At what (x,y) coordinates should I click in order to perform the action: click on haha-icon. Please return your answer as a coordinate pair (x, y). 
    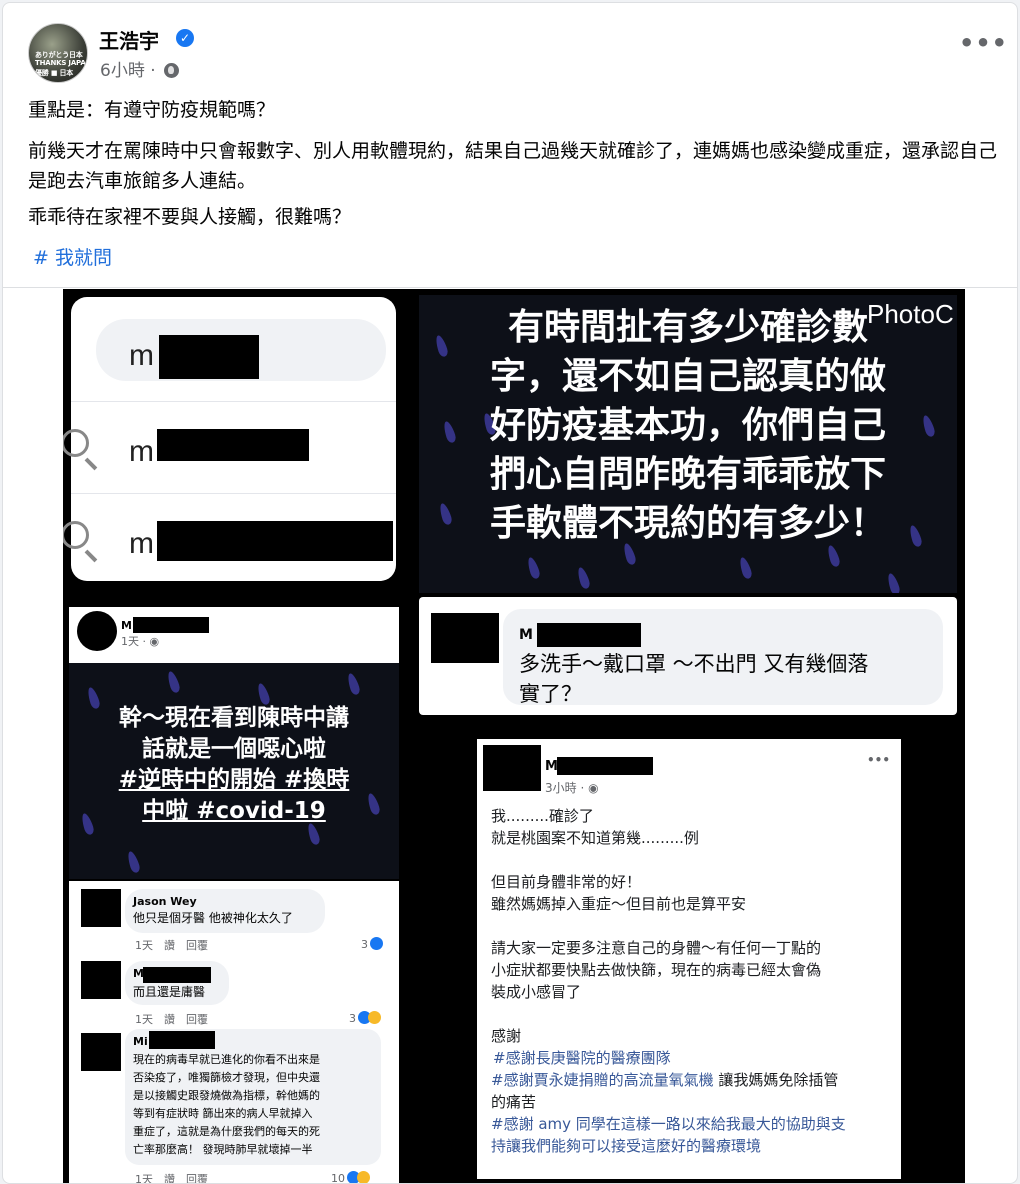
    Looking at the image, I should click on (374, 1017).